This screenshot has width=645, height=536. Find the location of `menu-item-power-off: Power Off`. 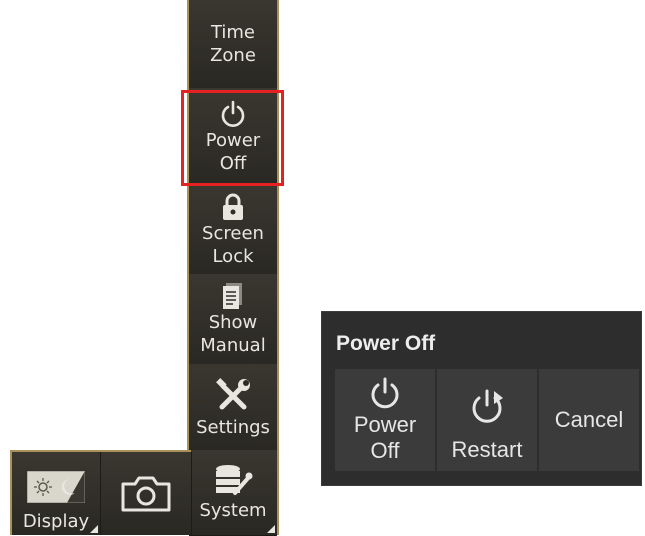

menu-item-power-off: Power Off is located at coordinates (233, 137).